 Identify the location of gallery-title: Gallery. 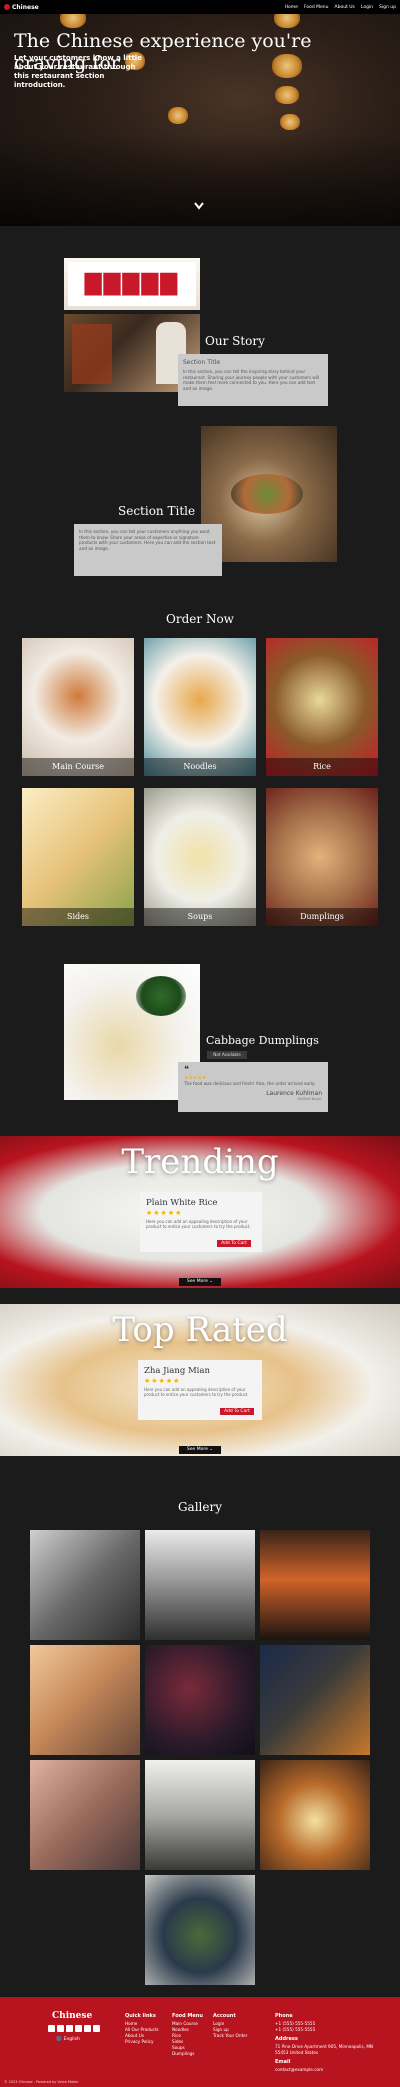
(200, 1507).